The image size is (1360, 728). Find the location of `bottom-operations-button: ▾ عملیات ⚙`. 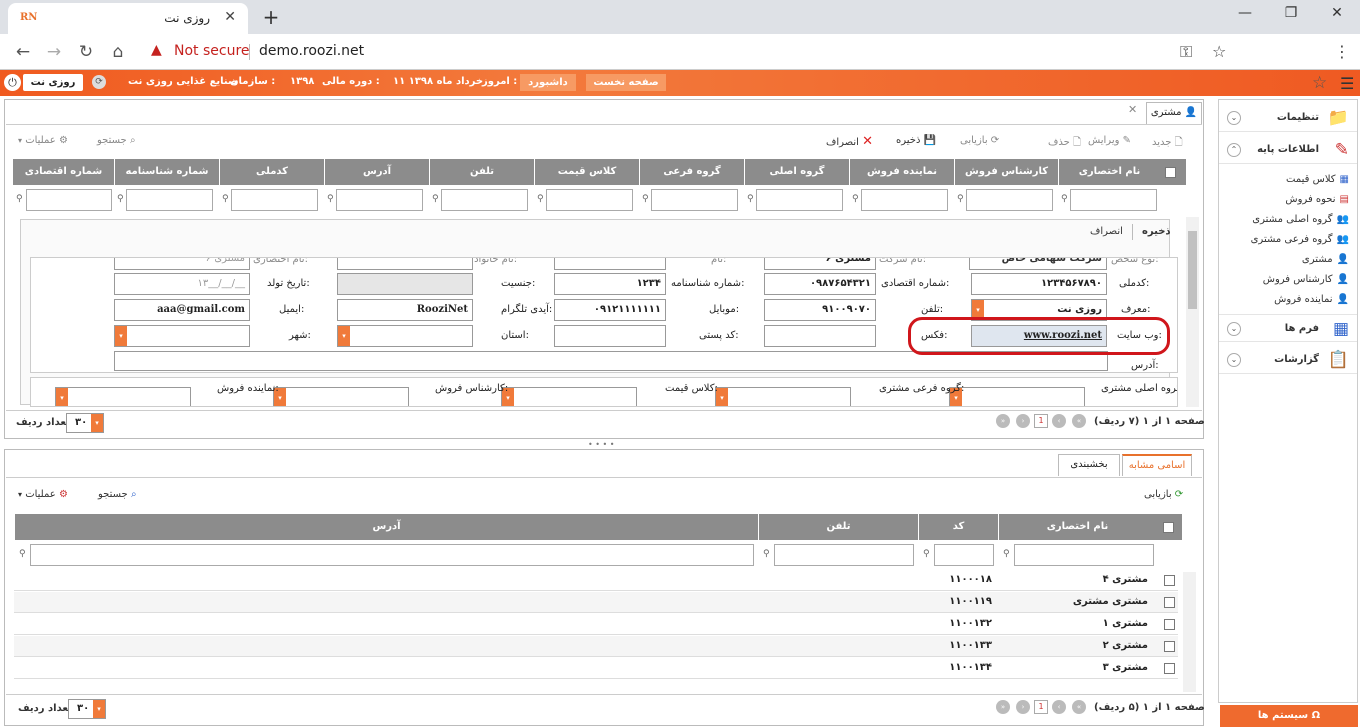

bottom-operations-button: ▾ عملیات ⚙ is located at coordinates (43, 494).